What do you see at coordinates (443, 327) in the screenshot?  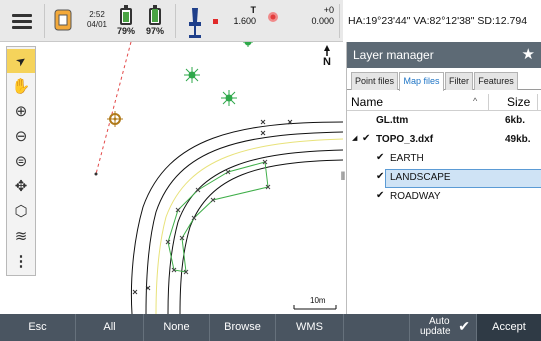 I see `auto-update-toggle: Auto update ✔` at bounding box center [443, 327].